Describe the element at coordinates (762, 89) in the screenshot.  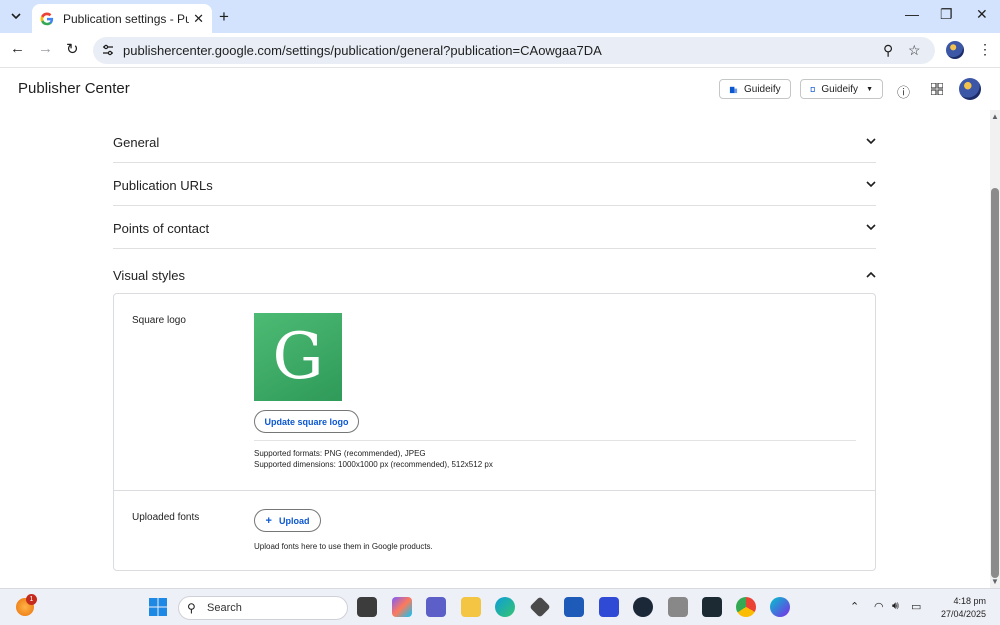
I see `publication-label: Guideify` at that location.